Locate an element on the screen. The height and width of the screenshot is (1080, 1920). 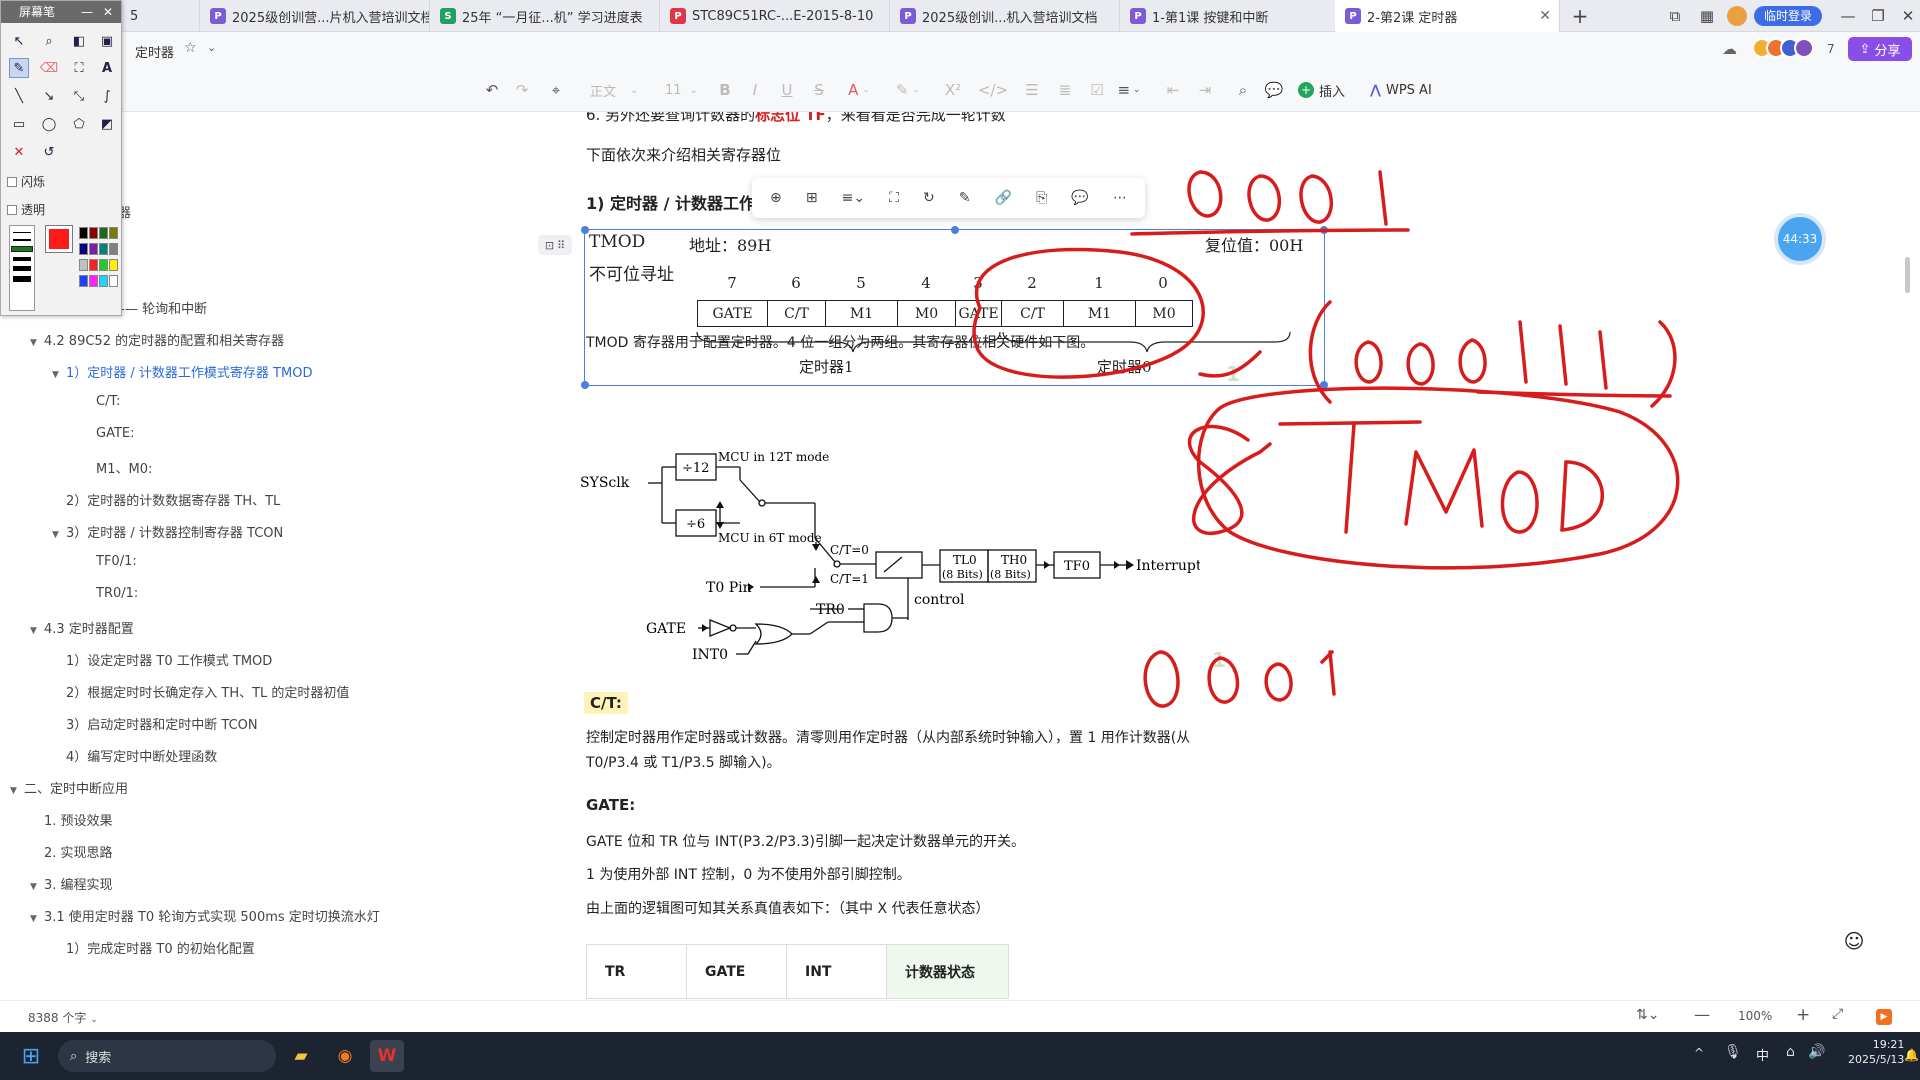
cloud-icon: ☁ is located at coordinates (1729, 49).